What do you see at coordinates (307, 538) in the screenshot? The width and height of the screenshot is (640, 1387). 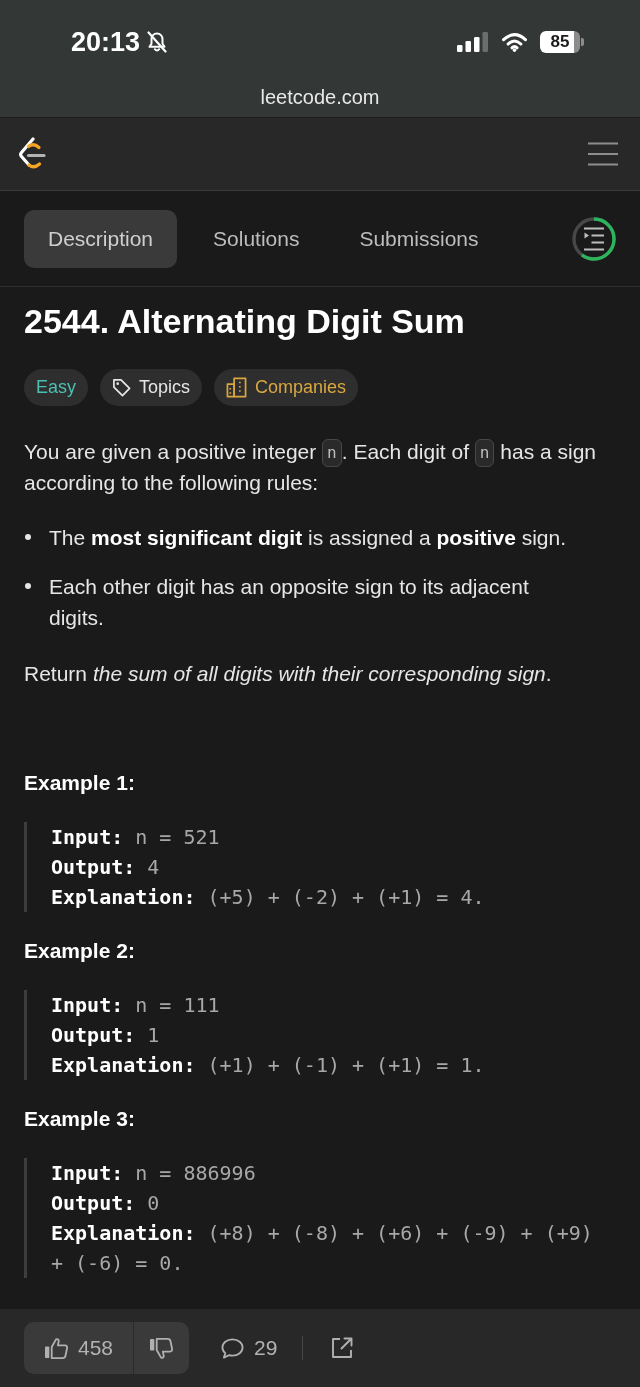 I see `rule-text: The most significant digit is assigned a positive sign.` at bounding box center [307, 538].